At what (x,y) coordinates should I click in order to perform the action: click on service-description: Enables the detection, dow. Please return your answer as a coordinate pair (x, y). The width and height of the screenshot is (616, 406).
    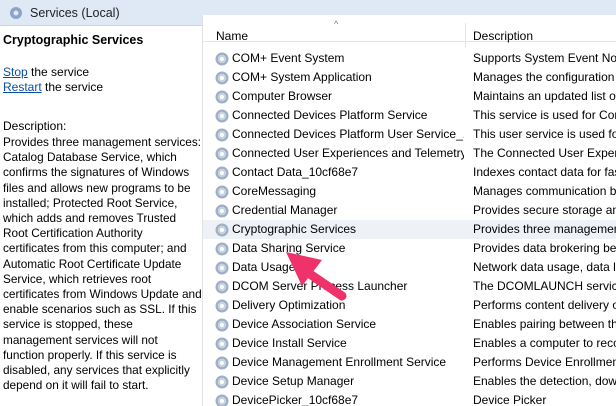
    Looking at the image, I should click on (544, 381).